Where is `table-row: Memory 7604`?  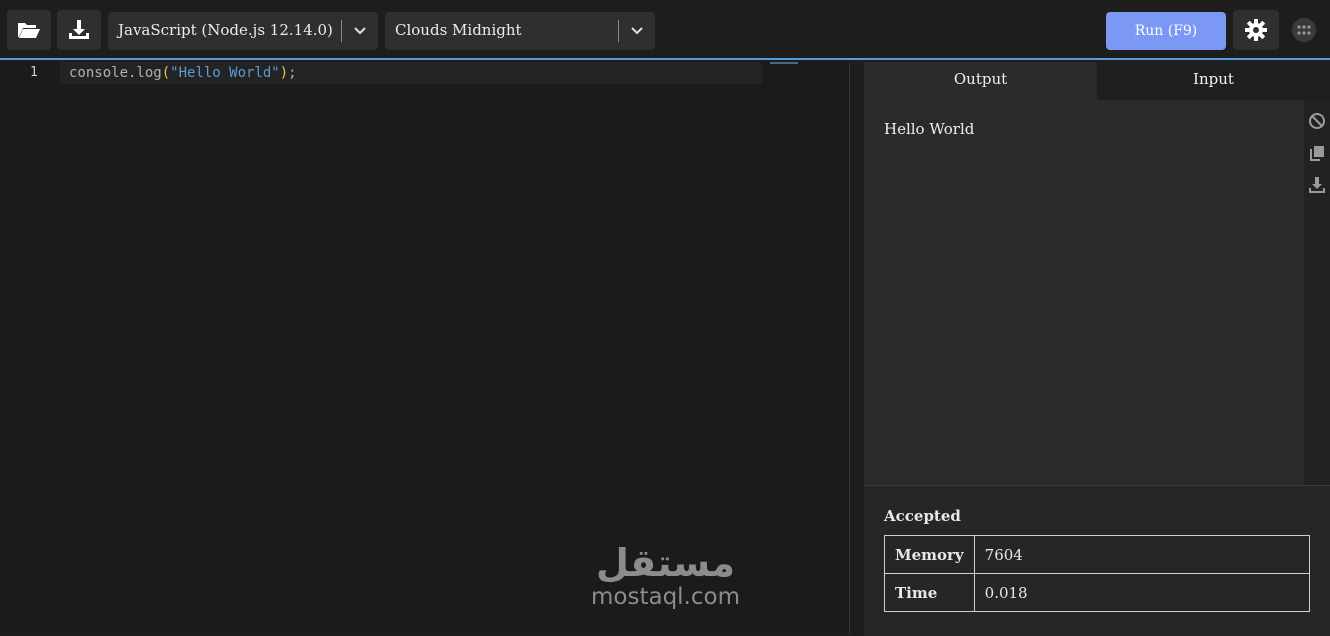
table-row: Memory 7604 is located at coordinates (1097, 554).